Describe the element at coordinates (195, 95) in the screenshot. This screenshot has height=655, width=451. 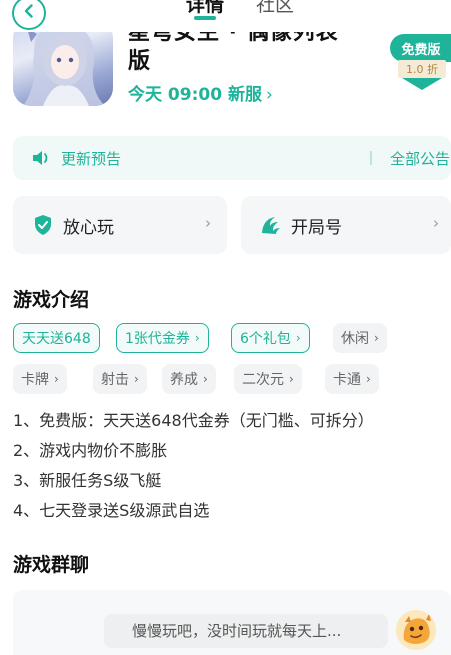
I see `new-server-time: 今天 09:00 新服` at that location.